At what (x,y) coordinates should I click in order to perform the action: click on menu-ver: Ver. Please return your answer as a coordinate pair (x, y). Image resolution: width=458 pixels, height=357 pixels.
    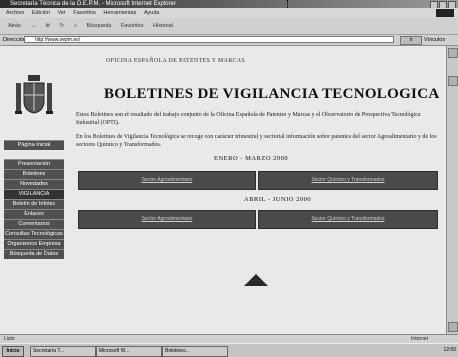
    Looking at the image, I should click on (61, 13).